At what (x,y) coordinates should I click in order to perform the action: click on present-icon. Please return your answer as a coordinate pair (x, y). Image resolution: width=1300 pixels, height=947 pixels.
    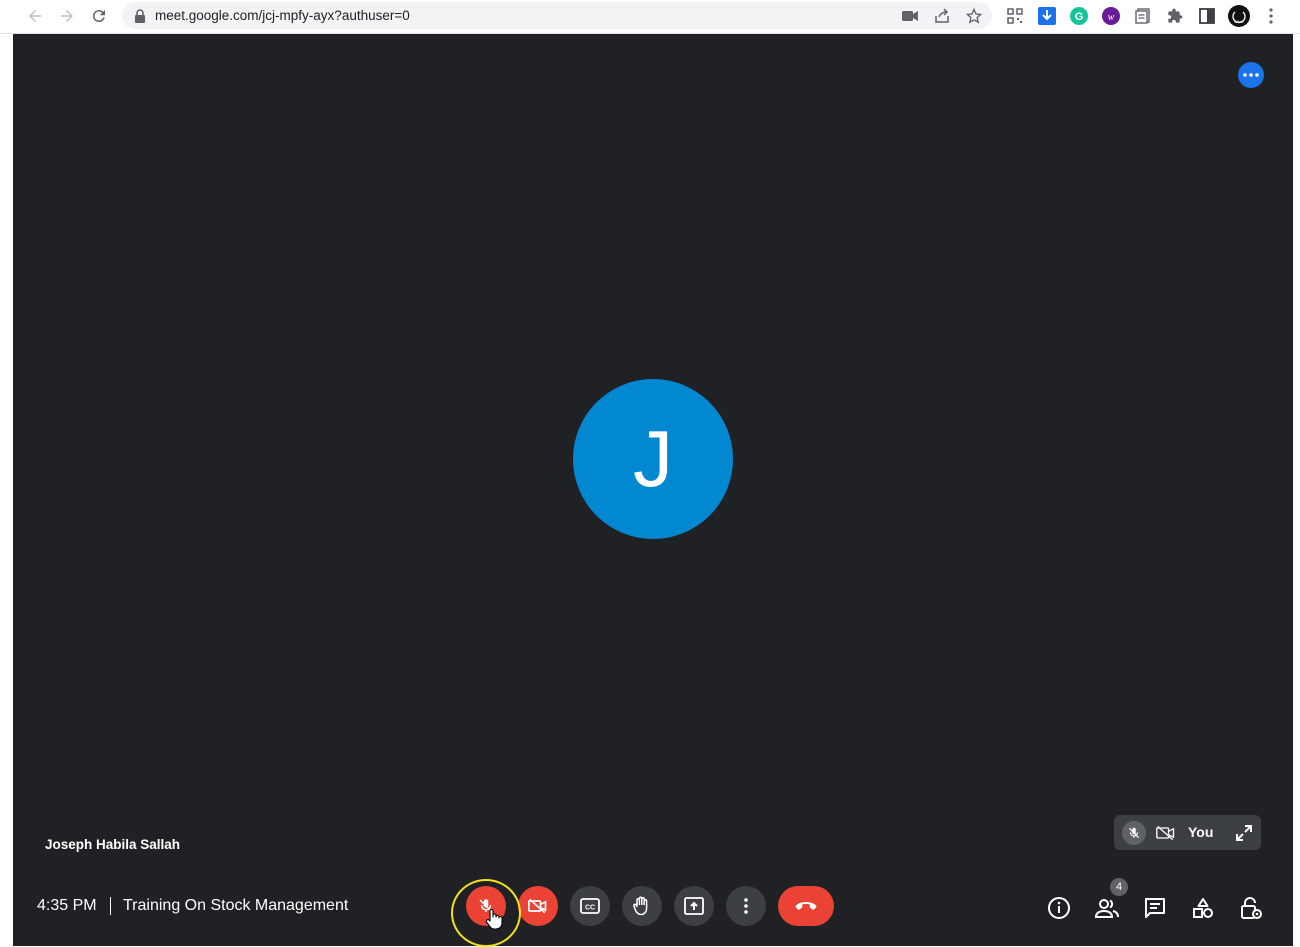
    Looking at the image, I should click on (694, 906).